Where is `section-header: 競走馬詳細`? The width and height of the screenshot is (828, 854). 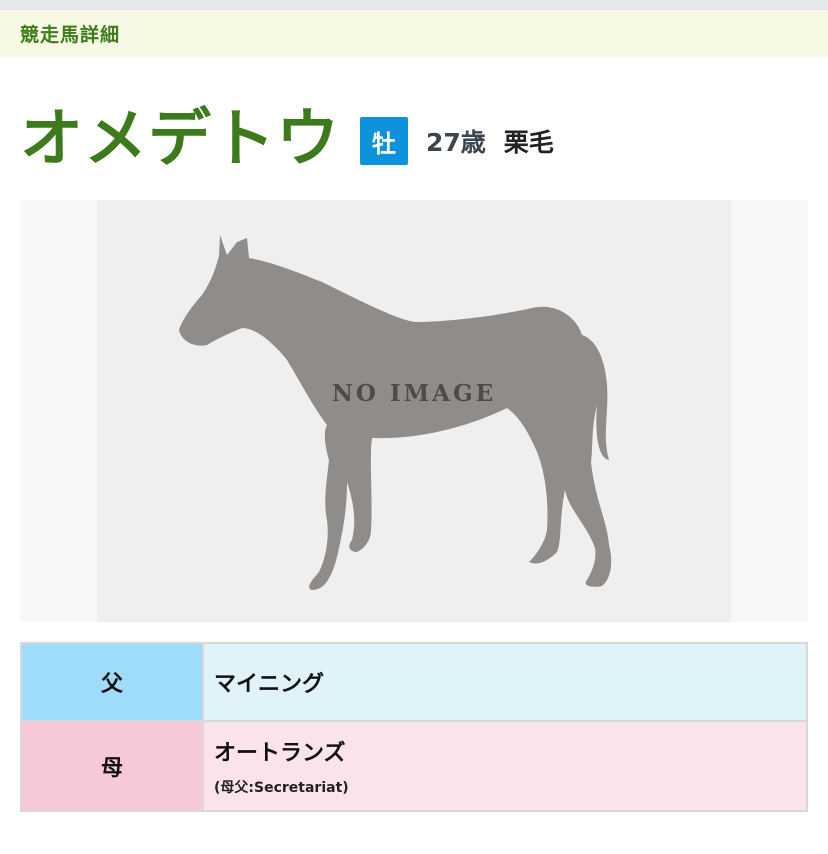 section-header: 競走馬詳細 is located at coordinates (414, 33).